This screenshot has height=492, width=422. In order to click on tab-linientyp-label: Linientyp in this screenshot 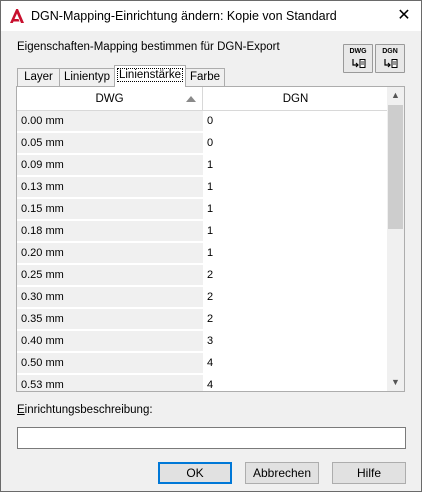, I will do `click(87, 77)`.